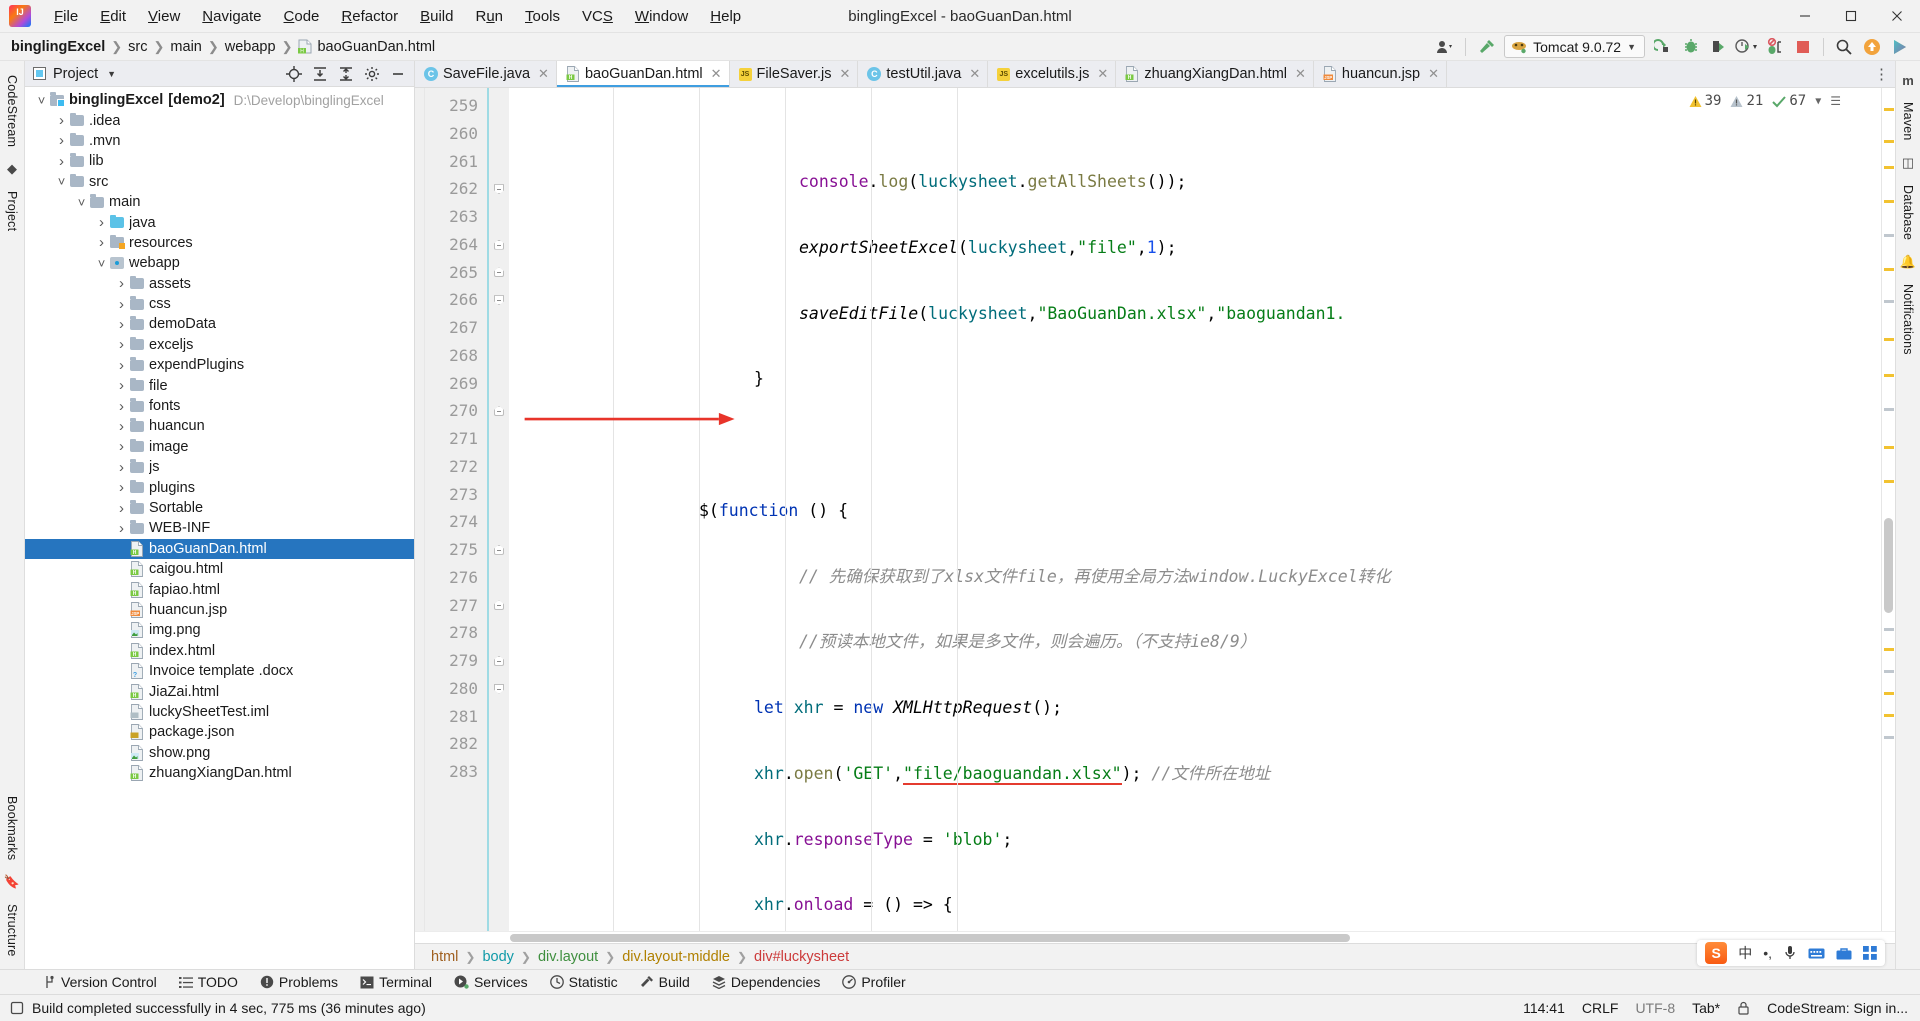 The height and width of the screenshot is (1021, 1920). What do you see at coordinates (1743, 1008) in the screenshot?
I see `lock-icon` at bounding box center [1743, 1008].